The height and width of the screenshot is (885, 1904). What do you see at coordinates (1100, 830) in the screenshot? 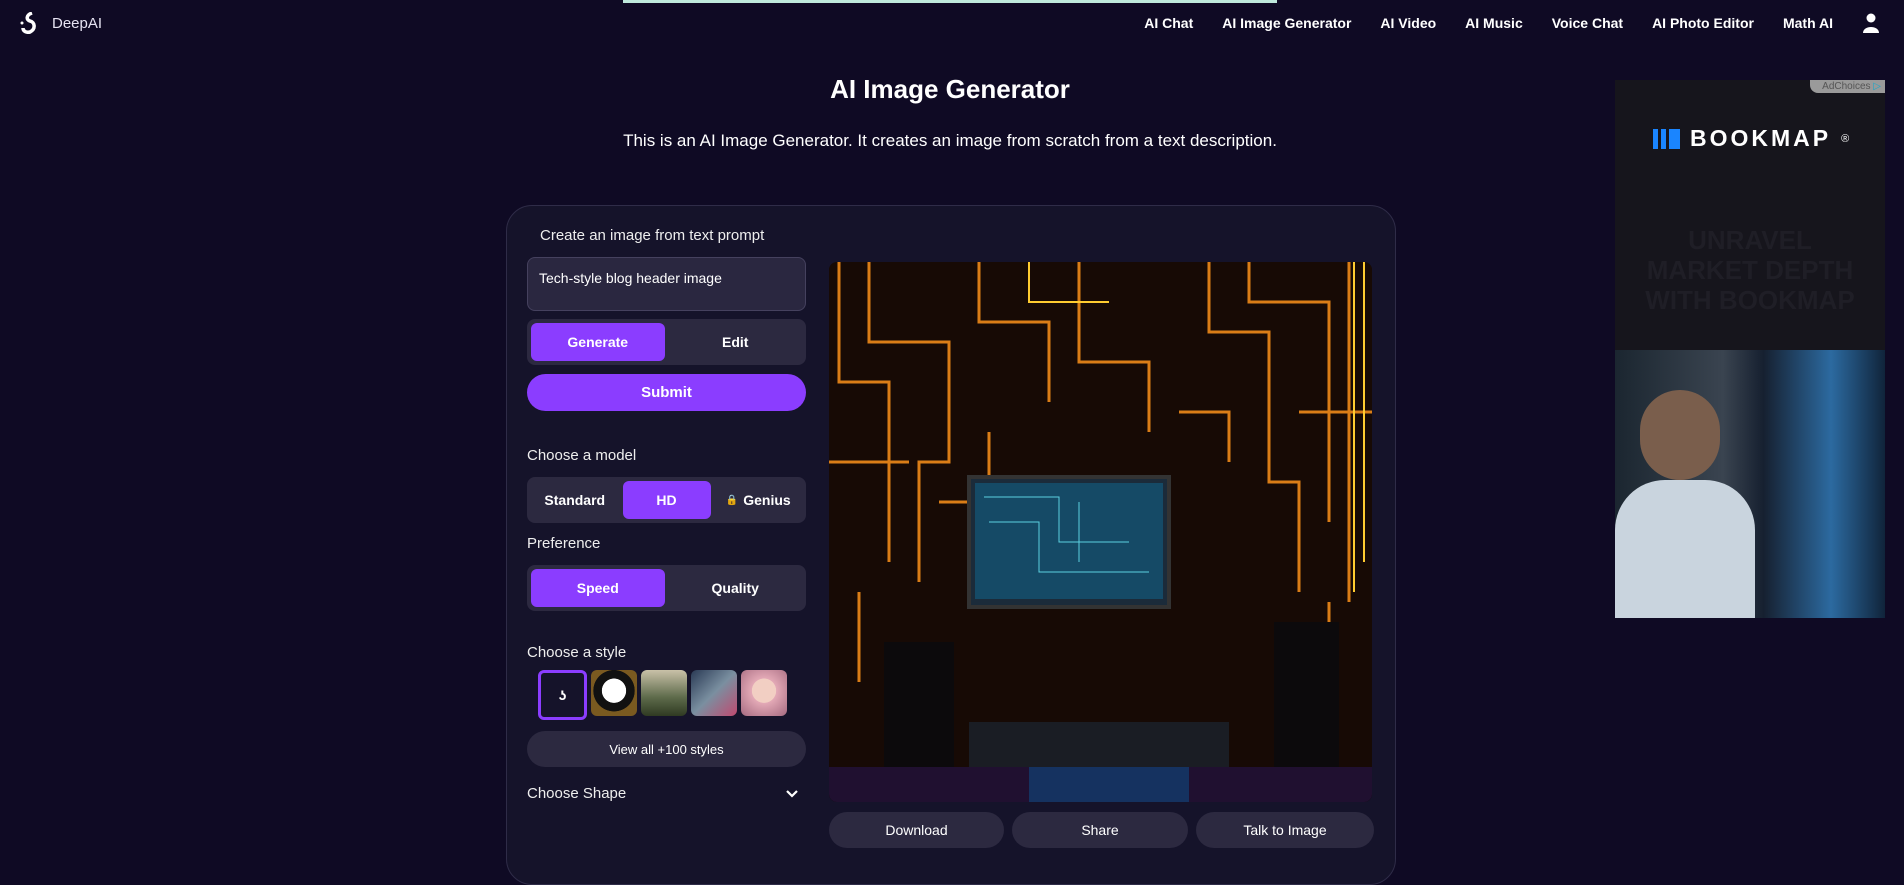
I see `share-button: Share` at bounding box center [1100, 830].